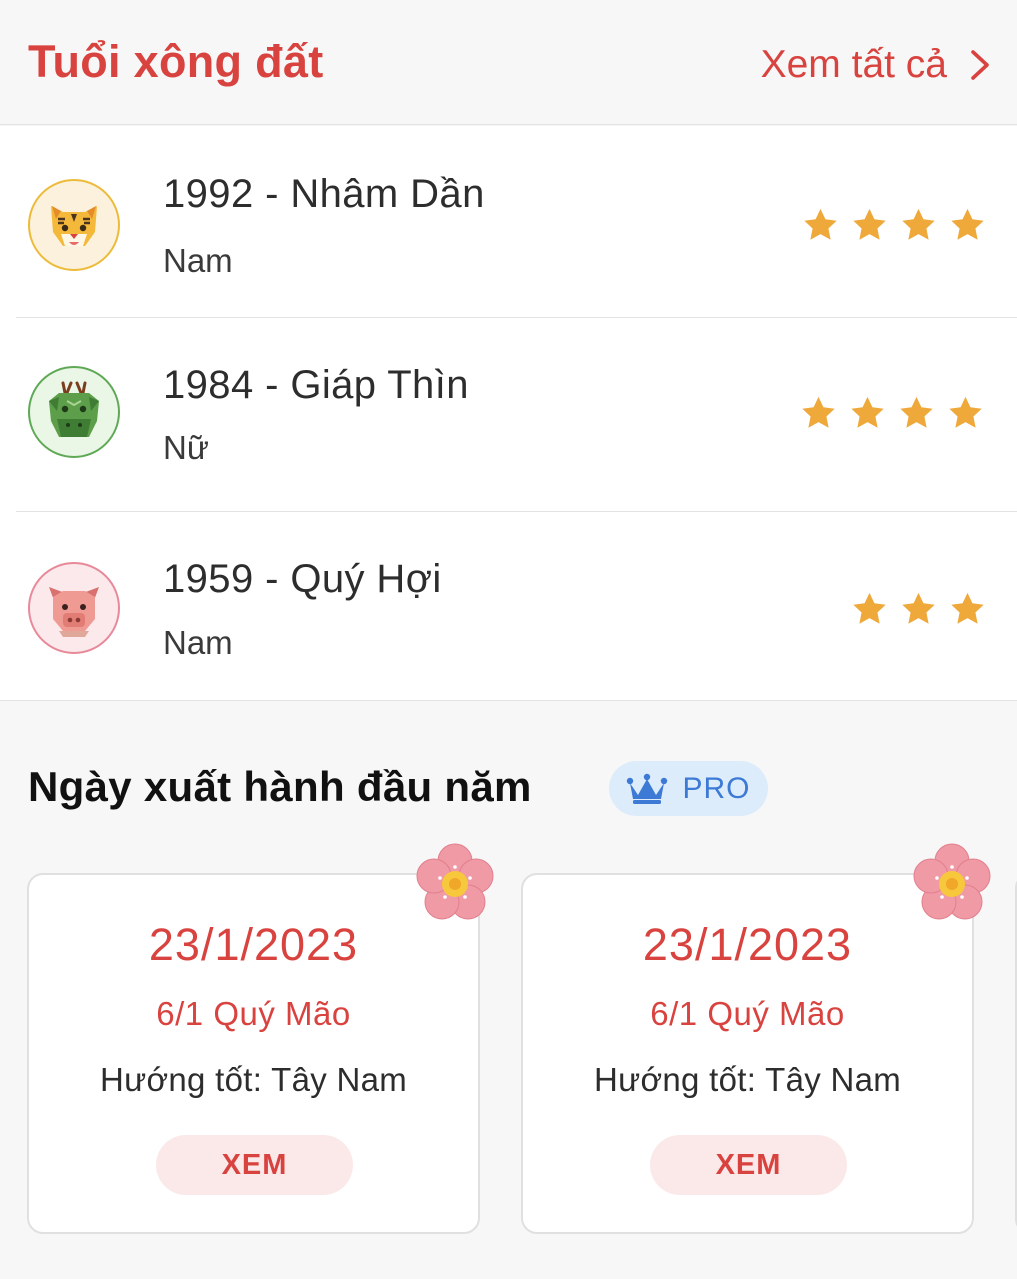  I want to click on age-name: 1992 - Nhâm Dần, so click(324, 194).